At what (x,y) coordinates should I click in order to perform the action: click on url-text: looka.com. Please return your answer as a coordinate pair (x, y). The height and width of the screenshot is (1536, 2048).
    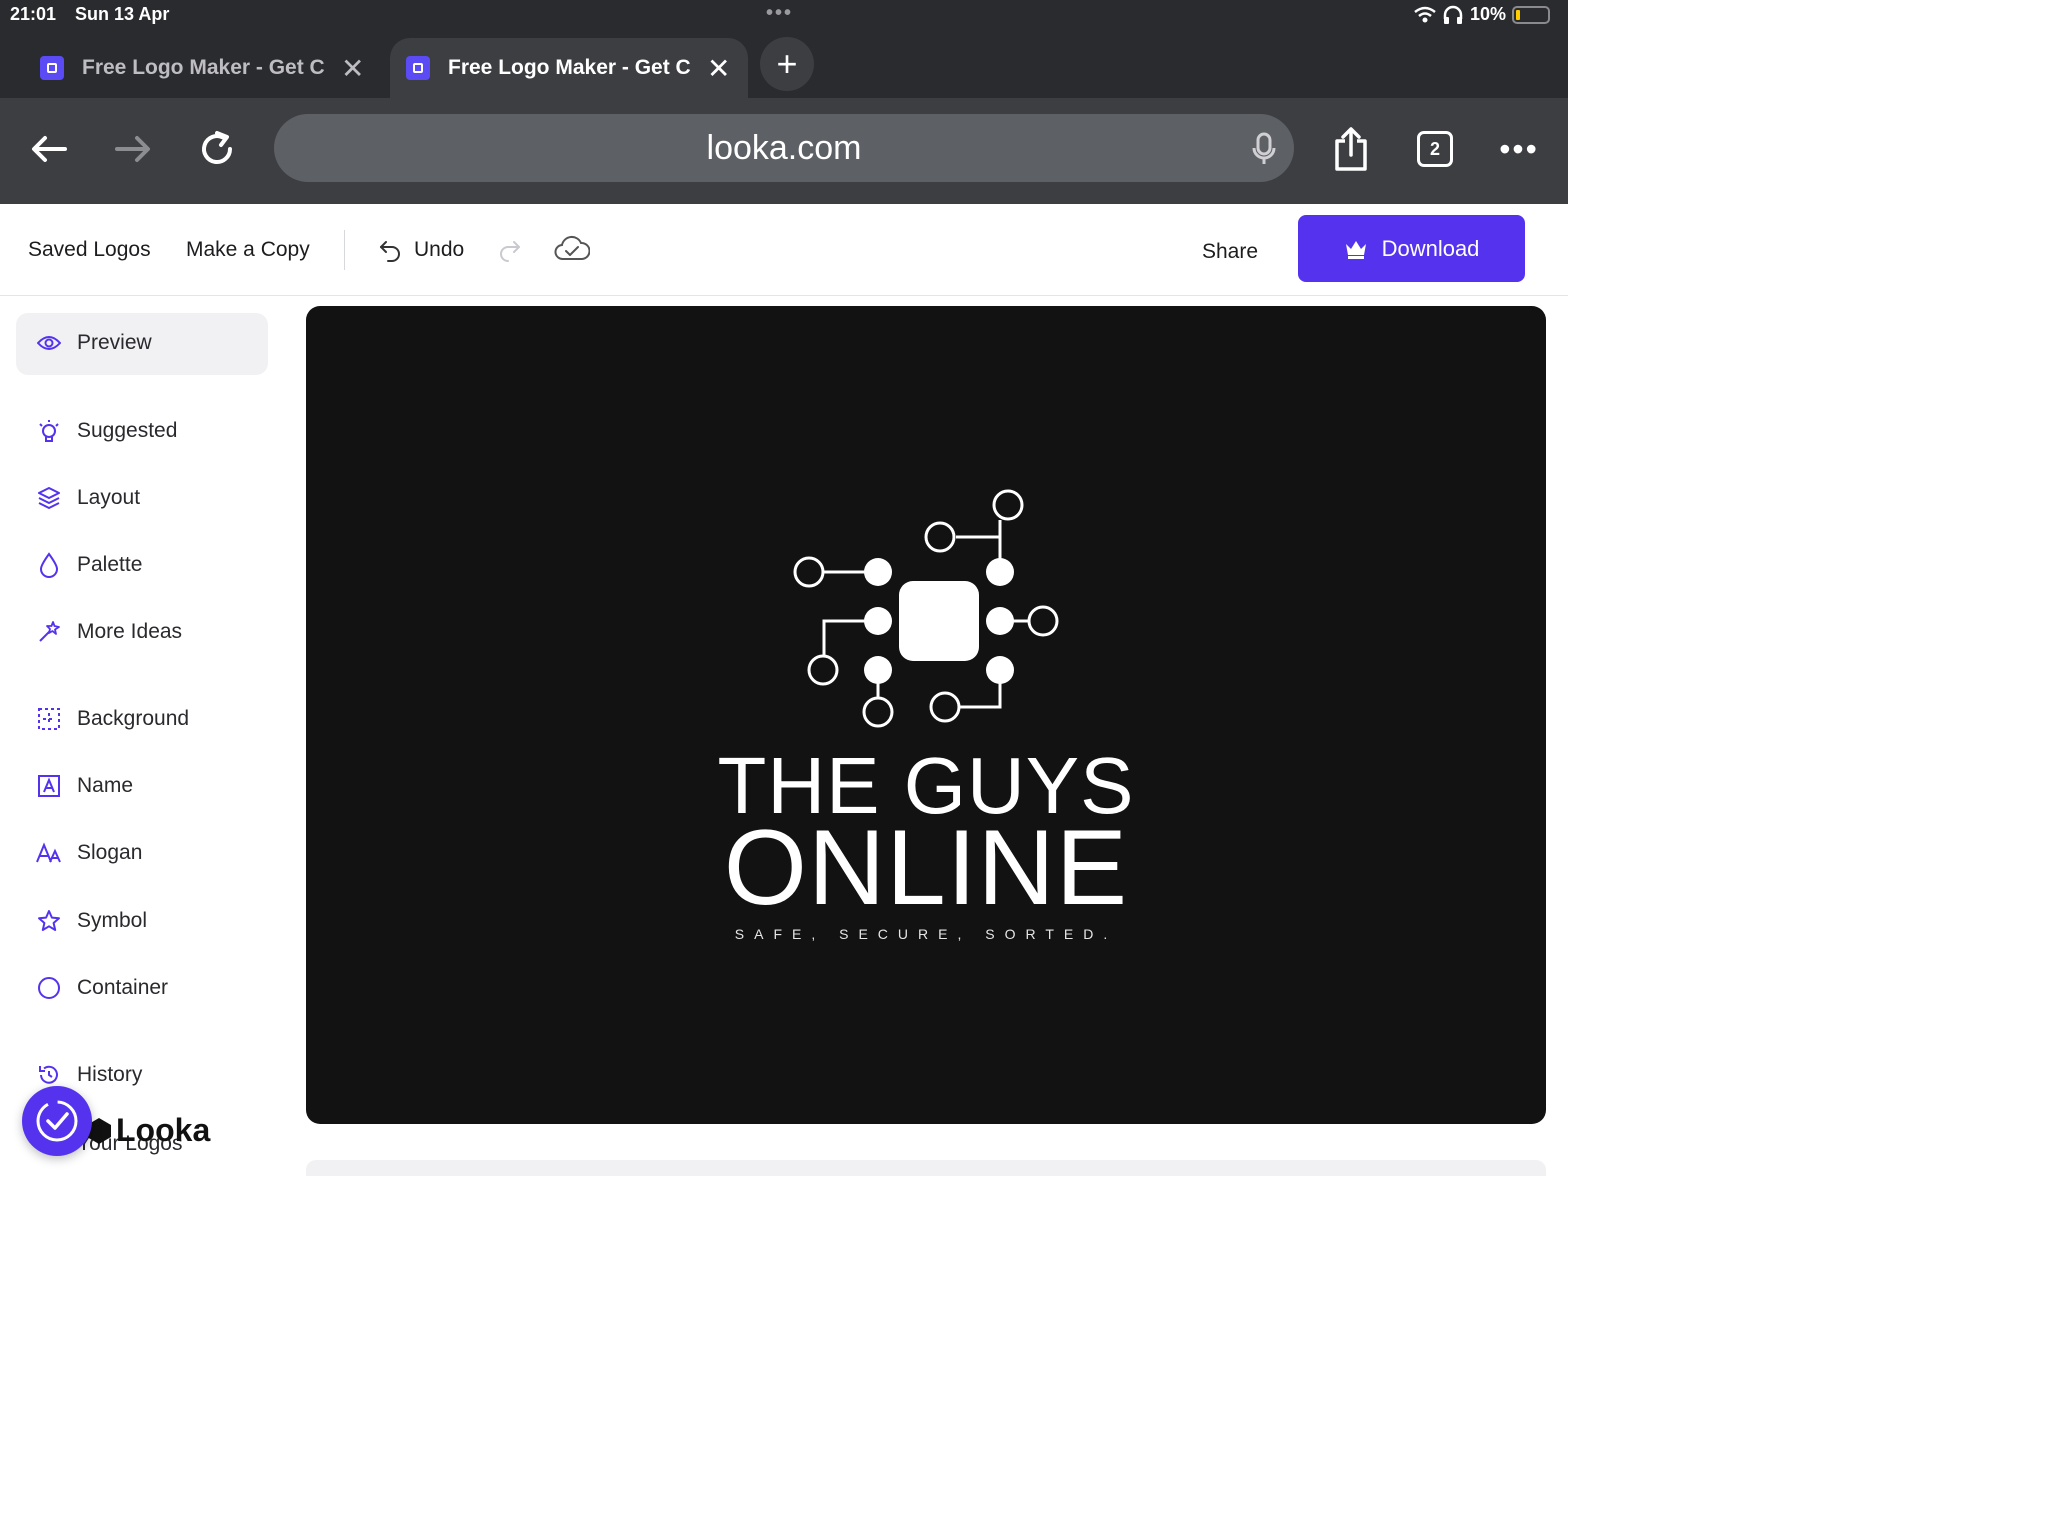
    Looking at the image, I should click on (784, 148).